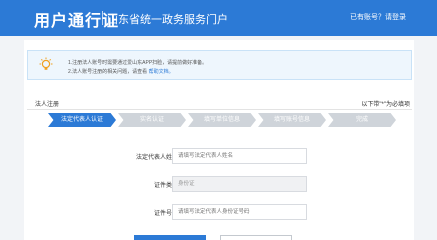 Image resolution: width=437 pixels, height=240 pixels. I want to click on id-type-row: 证件类型： 身份证, so click(219, 184).